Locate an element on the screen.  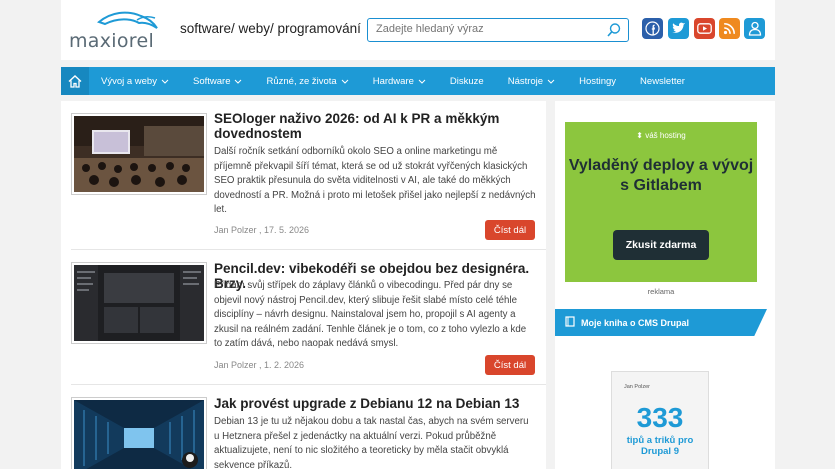
nav-item-newsletter: Newsletter is located at coordinates (662, 81).